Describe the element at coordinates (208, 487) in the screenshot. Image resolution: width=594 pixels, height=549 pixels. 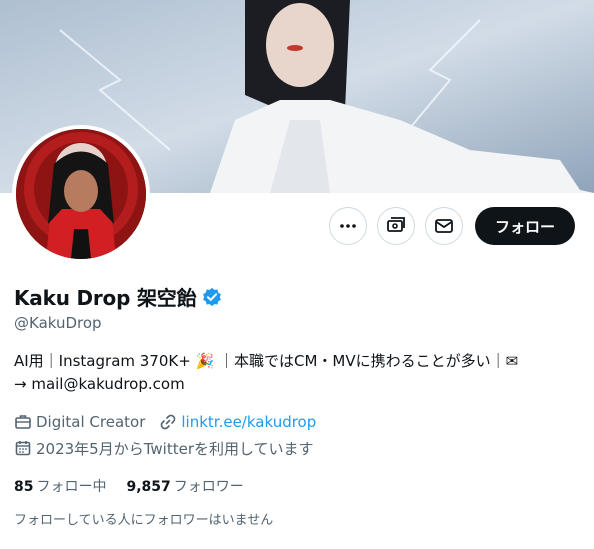
I see `followers-label: フォロワー` at that location.